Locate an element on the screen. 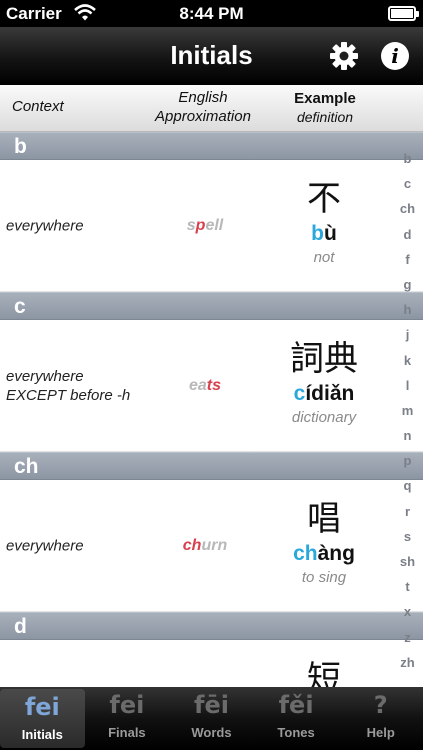  section-header: c is located at coordinates (211, 306).